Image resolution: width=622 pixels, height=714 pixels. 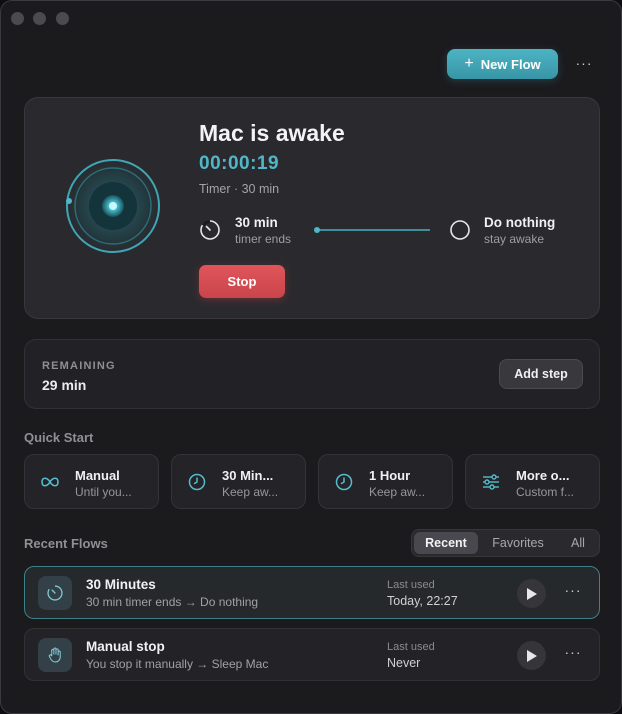 I want to click on last-used-value: Never, so click(x=404, y=663).